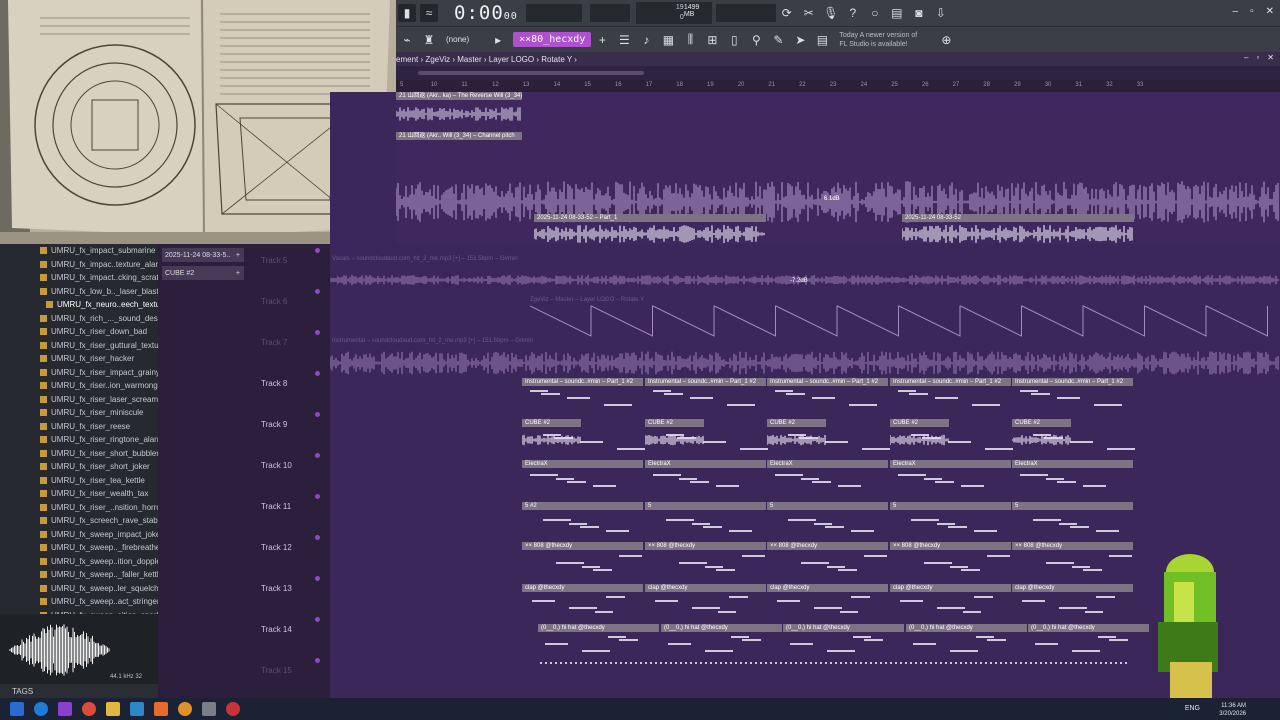 The height and width of the screenshot is (720, 1280). What do you see at coordinates (79, 332) in the screenshot?
I see `browser-item: UMRU_fx_riser_down_bad` at bounding box center [79, 332].